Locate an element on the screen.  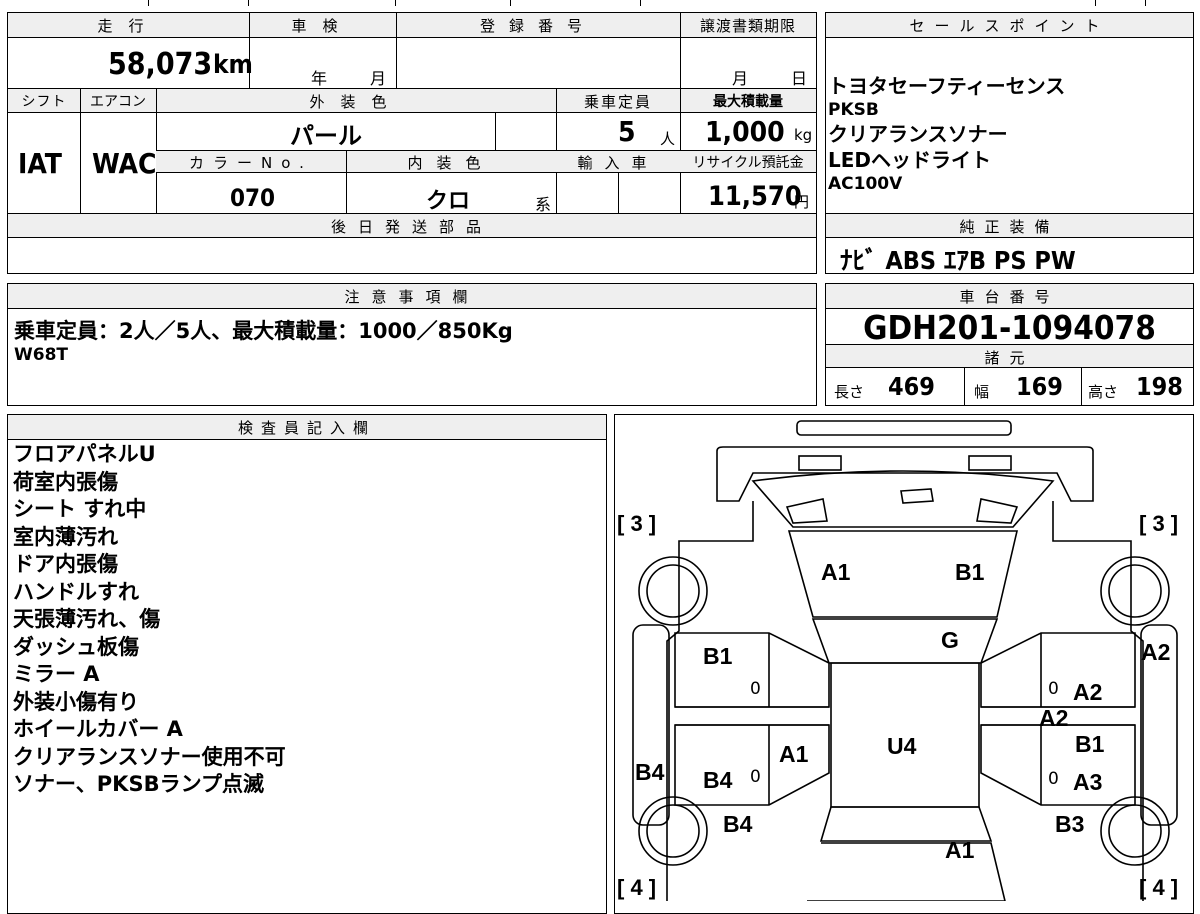
inspector-note: クリアランスソナー使用不可 is located at coordinates (149, 756).